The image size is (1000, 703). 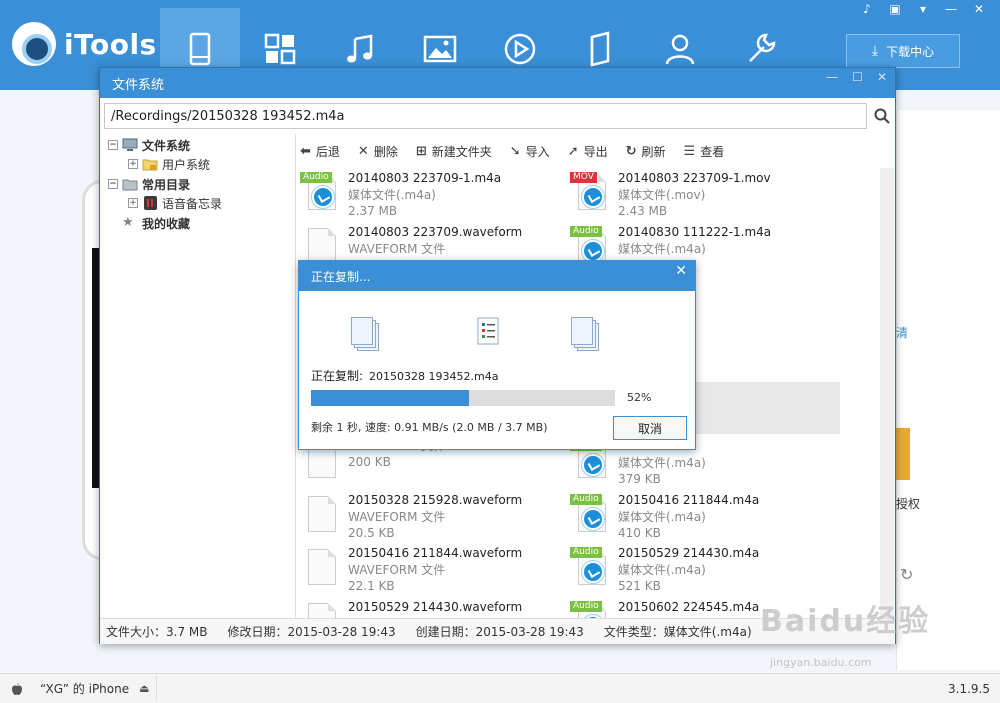 I want to click on star-icon: ★, so click(x=128, y=222).